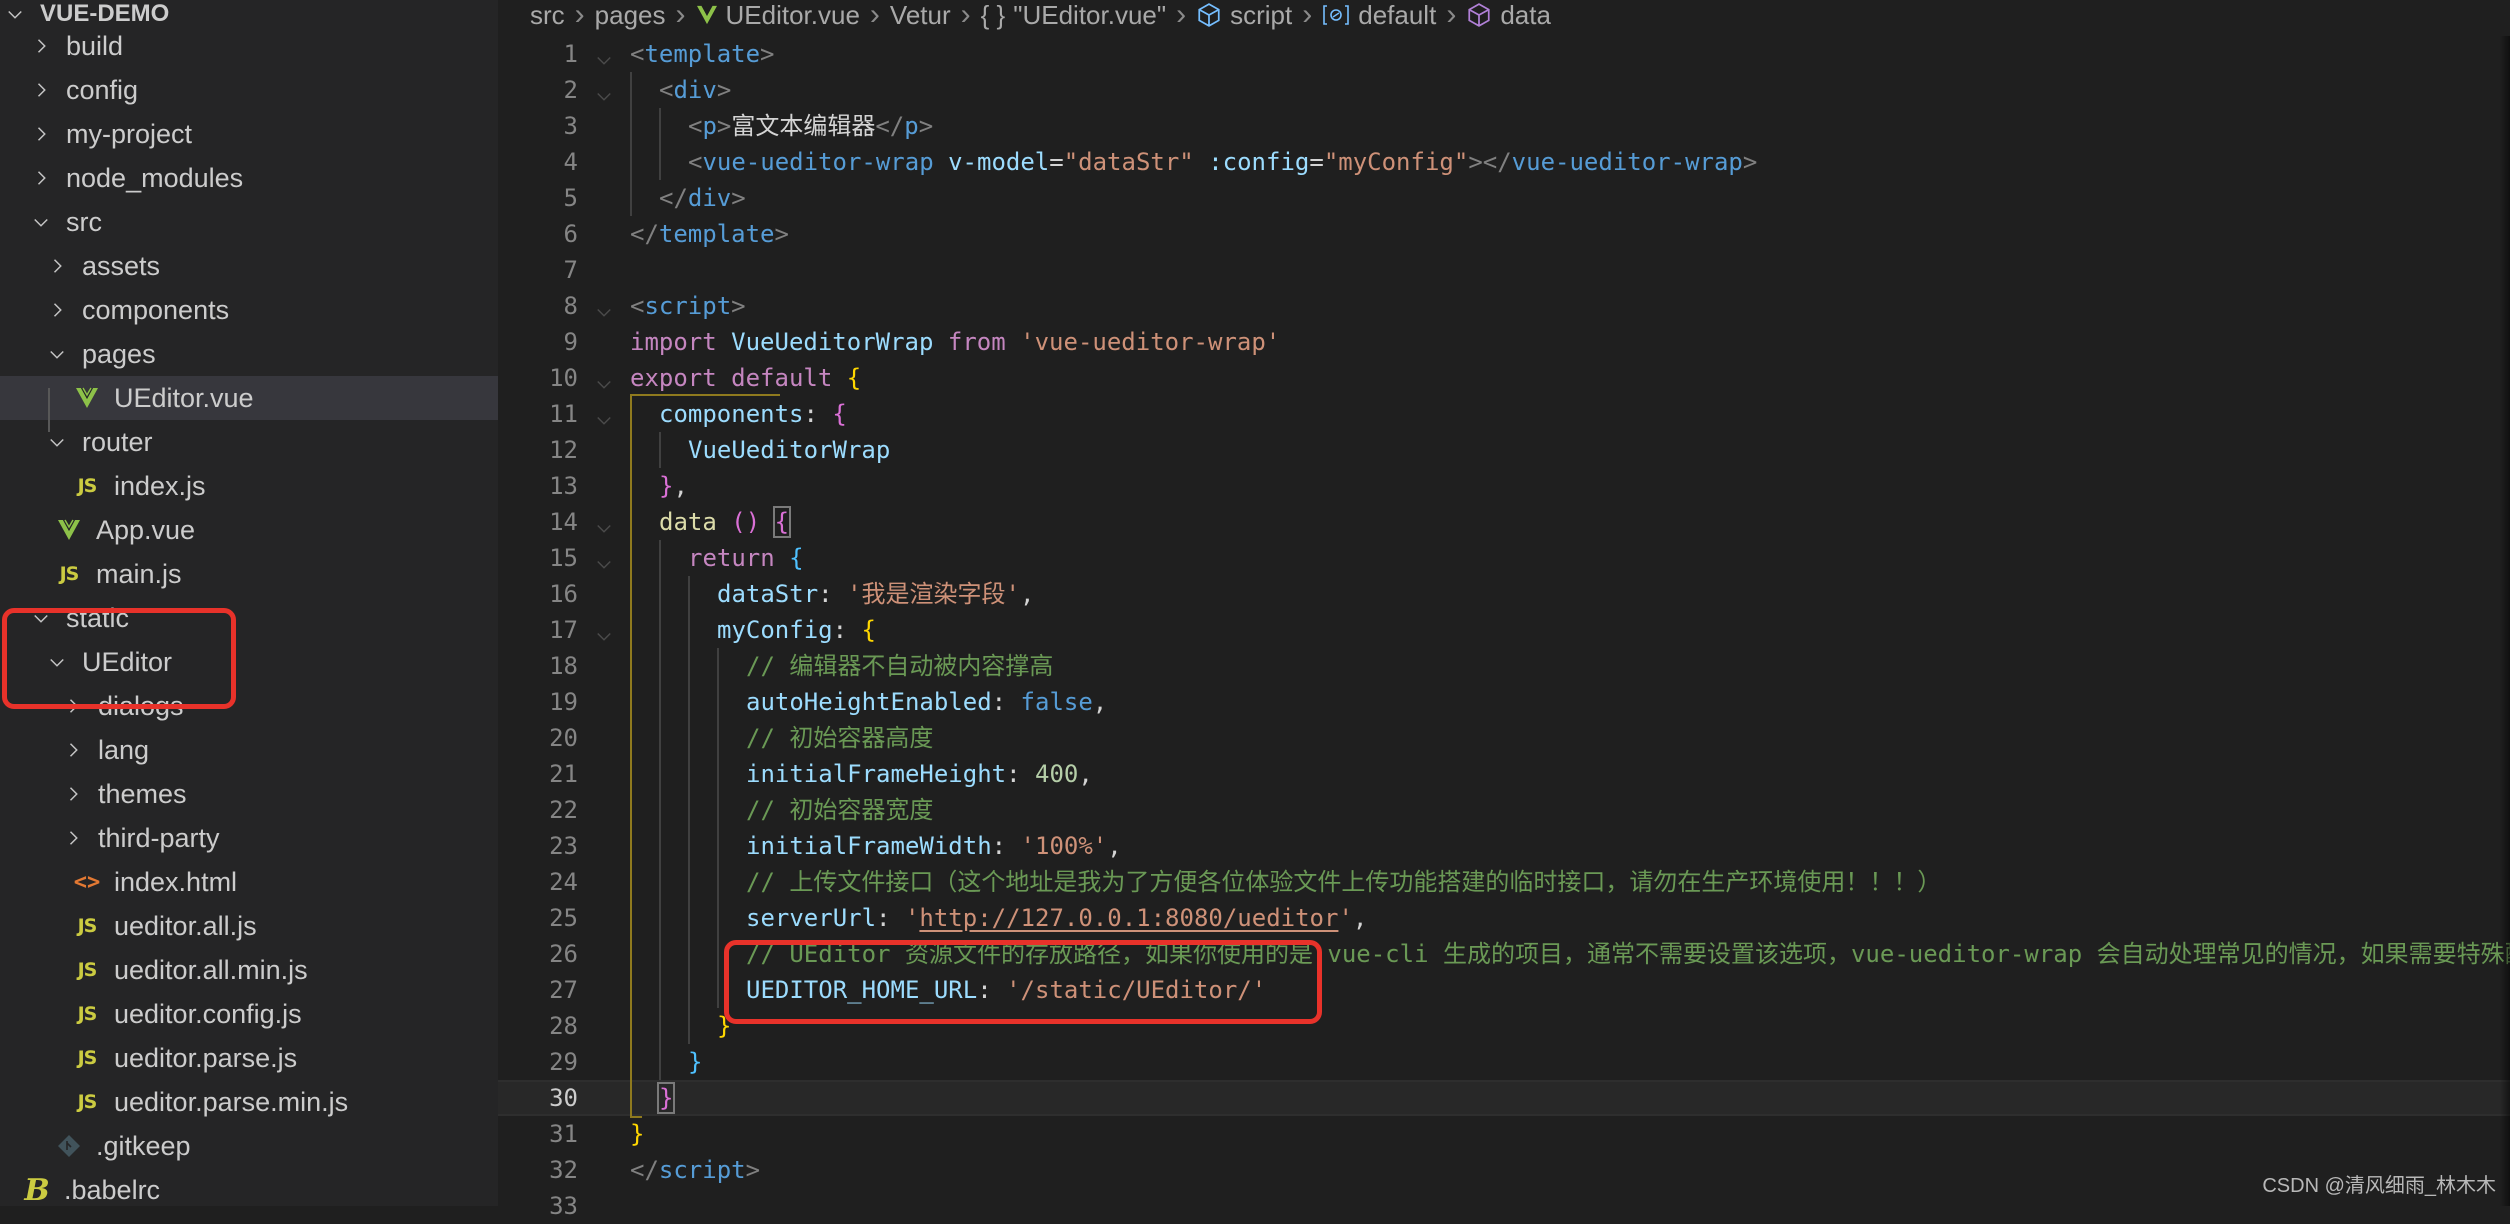 This screenshot has width=2510, height=1224. Describe the element at coordinates (1504, 270) in the screenshot. I see `code-line: 7` at that location.